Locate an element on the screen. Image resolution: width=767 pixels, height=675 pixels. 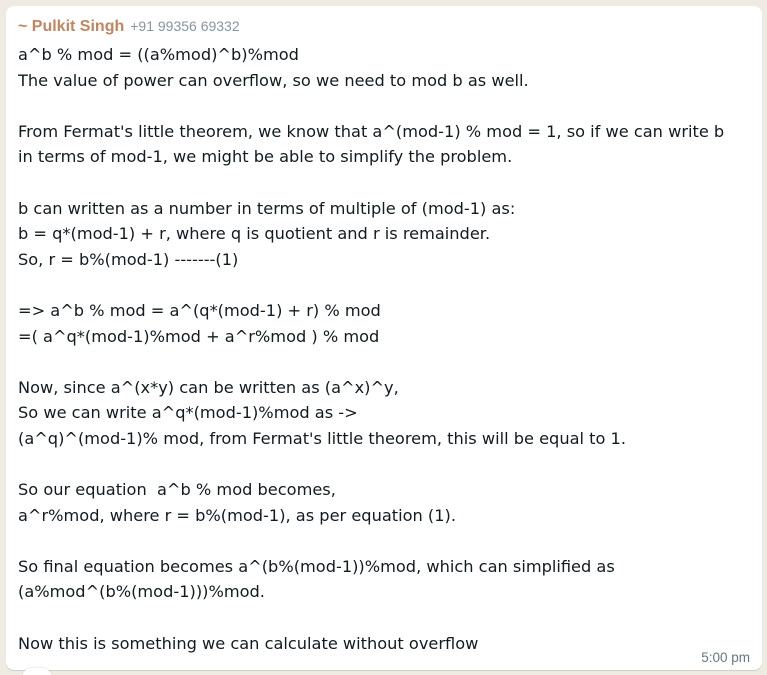
message-line: So our equation a^b % mod becomes, is located at coordinates (177, 490).